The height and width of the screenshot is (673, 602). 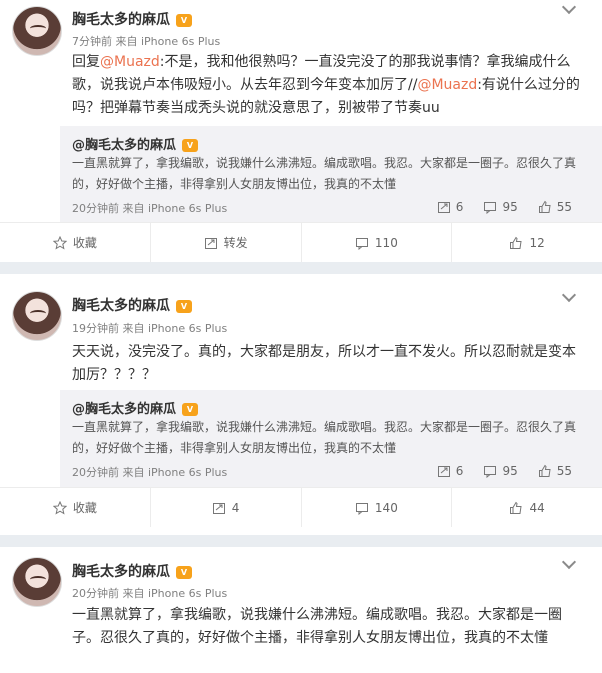 I want to click on action-bar: 收藏 4 140 44, so click(x=301, y=507).